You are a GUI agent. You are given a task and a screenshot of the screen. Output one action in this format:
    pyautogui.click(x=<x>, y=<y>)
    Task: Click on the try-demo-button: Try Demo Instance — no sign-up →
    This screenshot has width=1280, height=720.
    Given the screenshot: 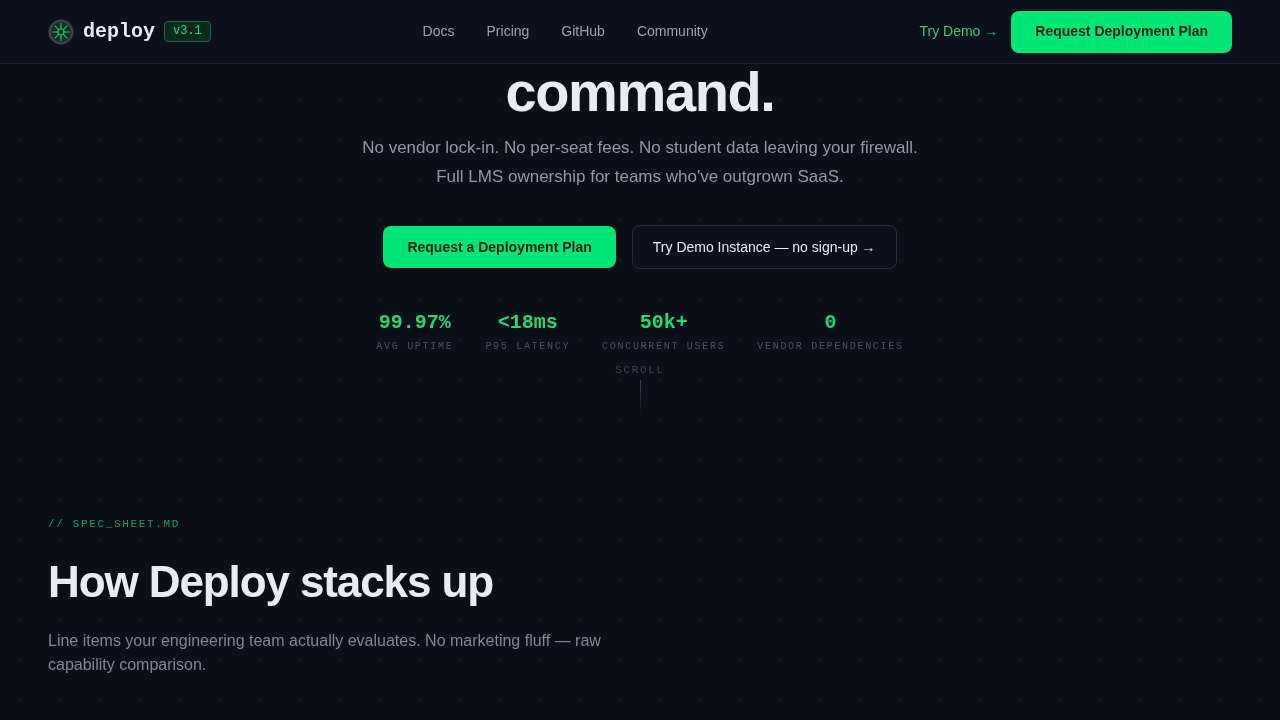 What is the action you would take?
    pyautogui.click(x=764, y=247)
    